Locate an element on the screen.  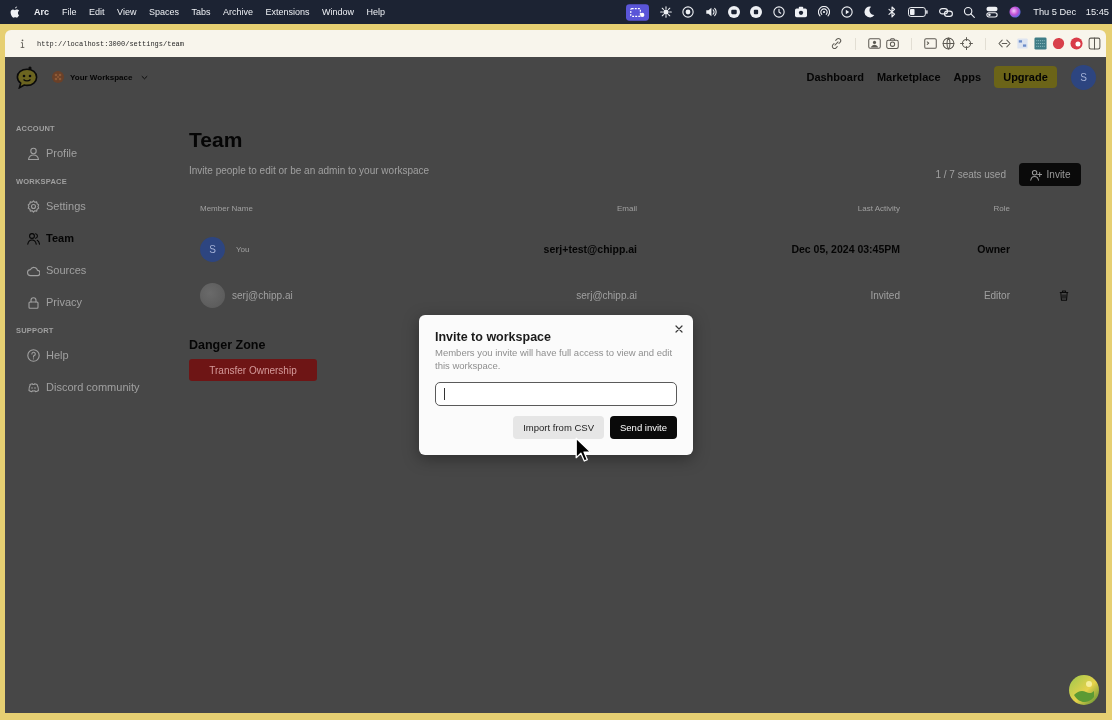
blob-icon is located at coordinates (1058, 43).